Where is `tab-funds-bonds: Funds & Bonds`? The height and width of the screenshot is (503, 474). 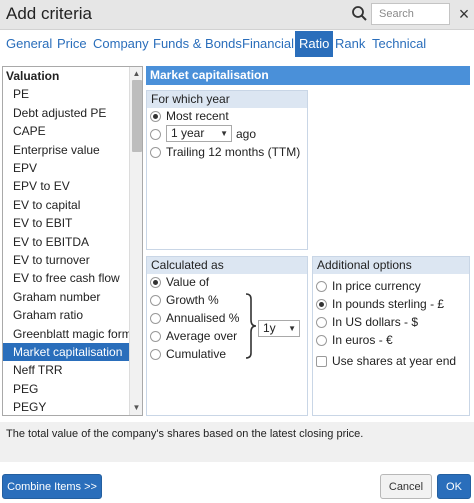
tab-funds-bonds: Funds & Bonds is located at coordinates (197, 44).